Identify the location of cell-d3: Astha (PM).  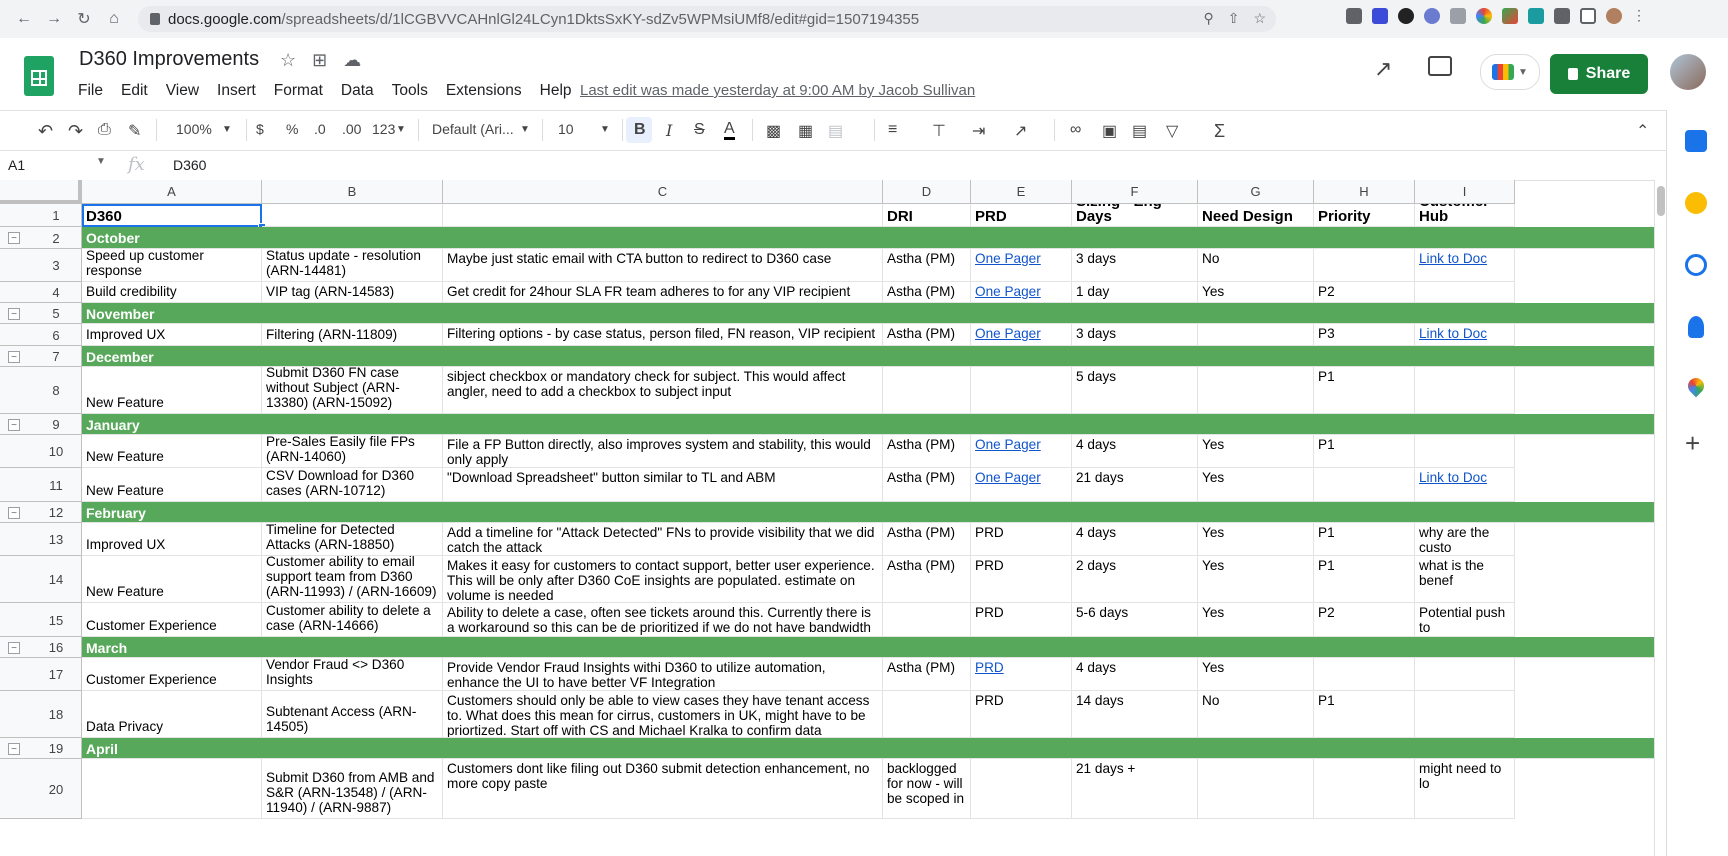
(927, 265).